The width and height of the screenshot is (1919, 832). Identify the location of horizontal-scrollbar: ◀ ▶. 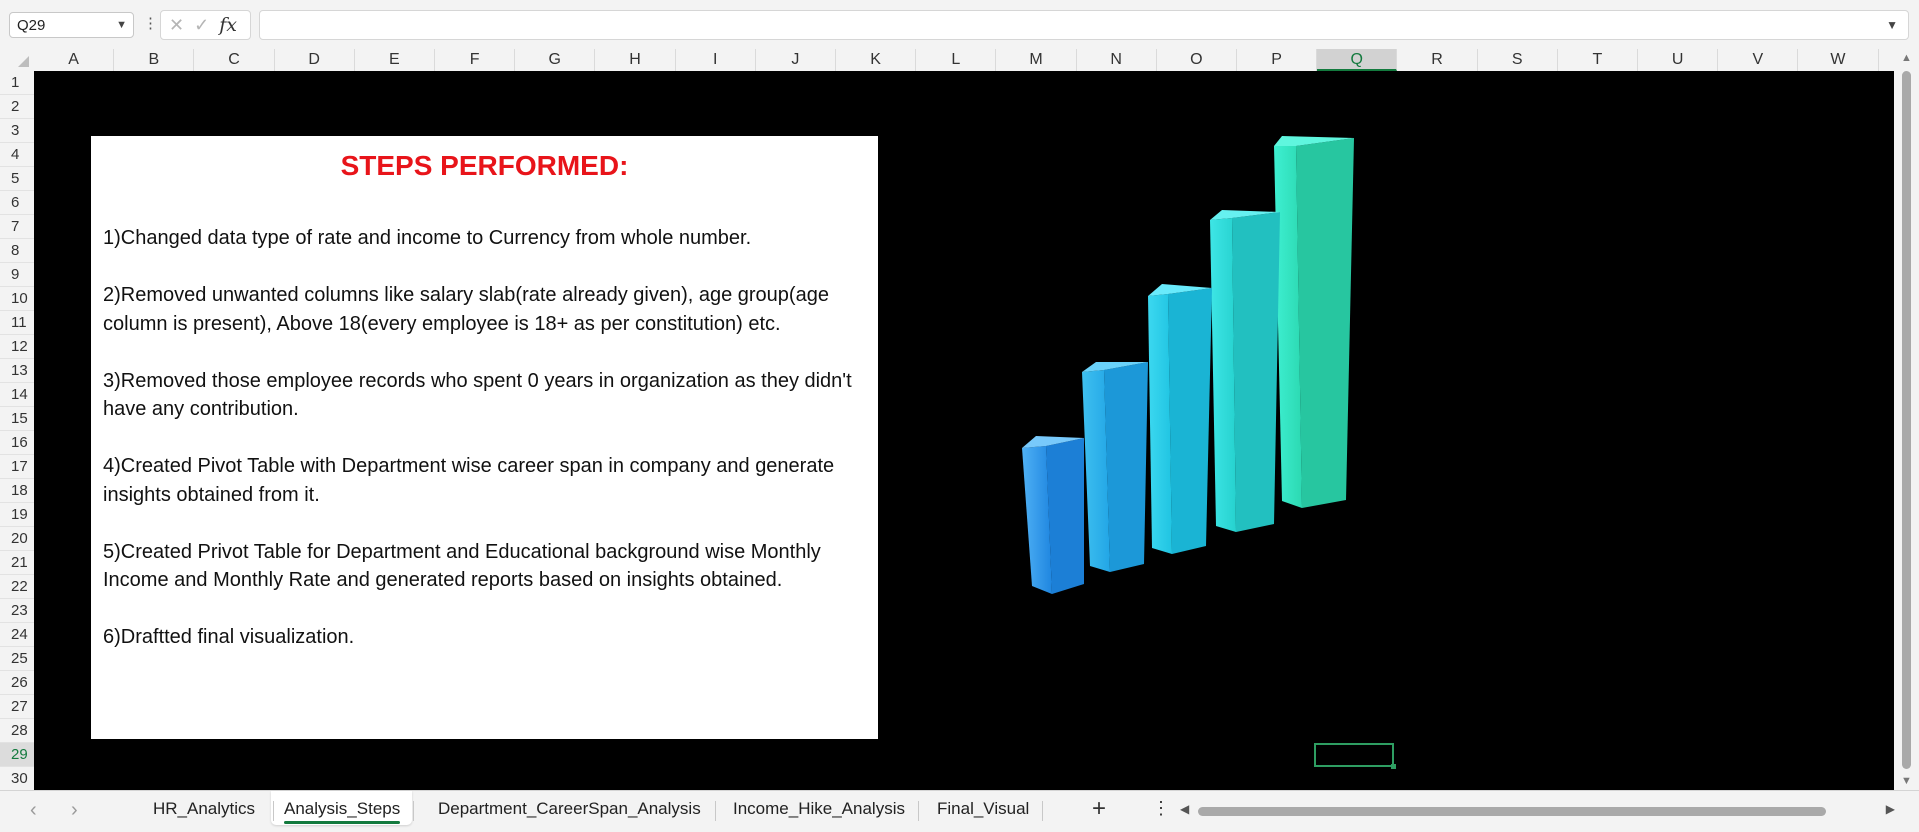
(1537, 811).